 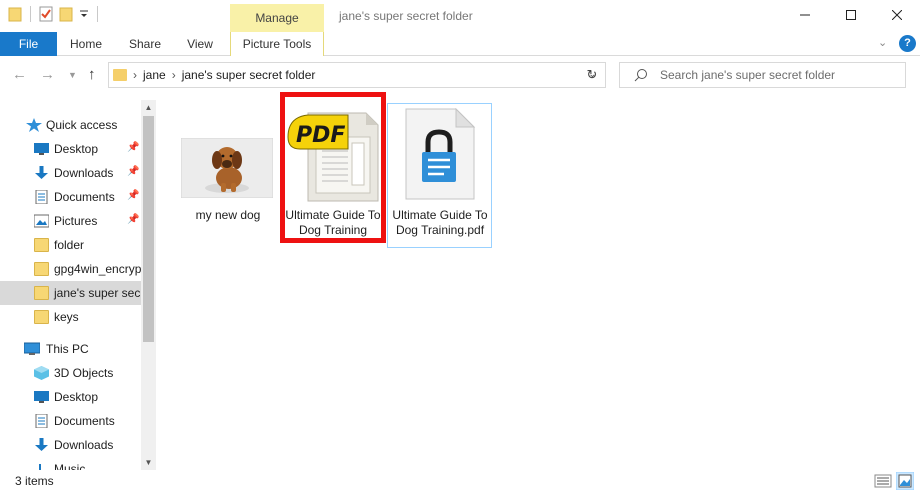 I want to click on nav-label: keys, so click(x=66, y=317).